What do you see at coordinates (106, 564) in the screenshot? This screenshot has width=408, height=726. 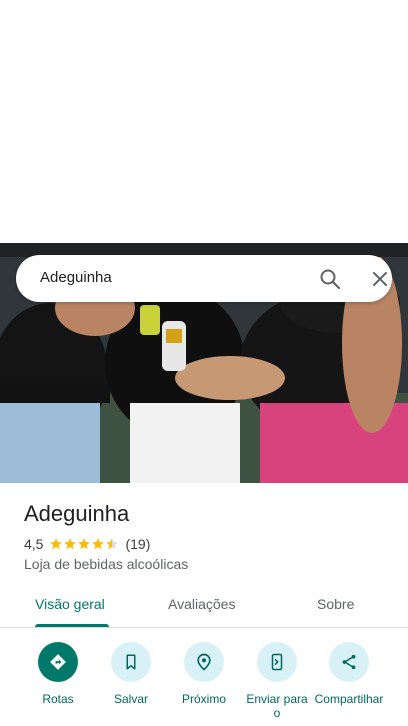 I see `place-category: Loja de bebidas alcoólicas` at bounding box center [106, 564].